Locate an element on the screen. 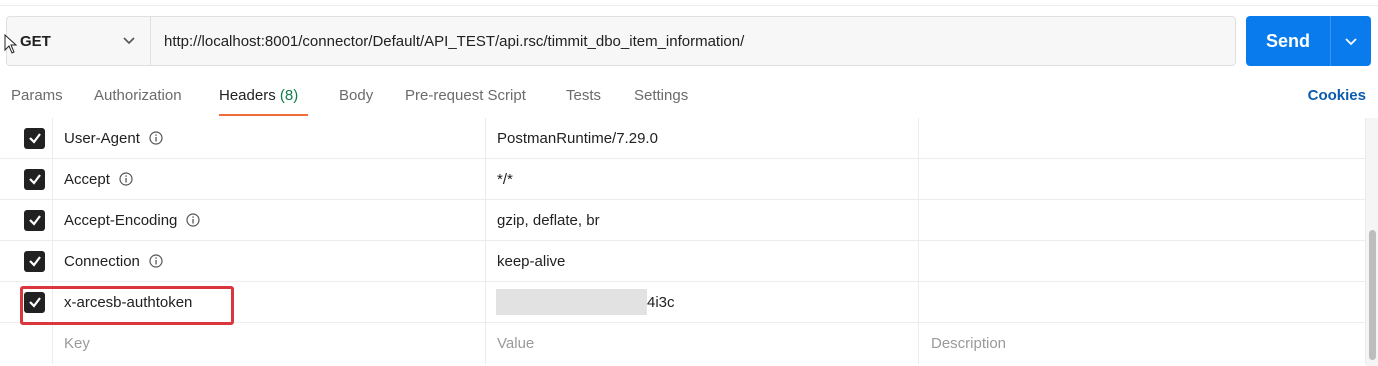  tab-settings: Settings is located at coordinates (661, 100).